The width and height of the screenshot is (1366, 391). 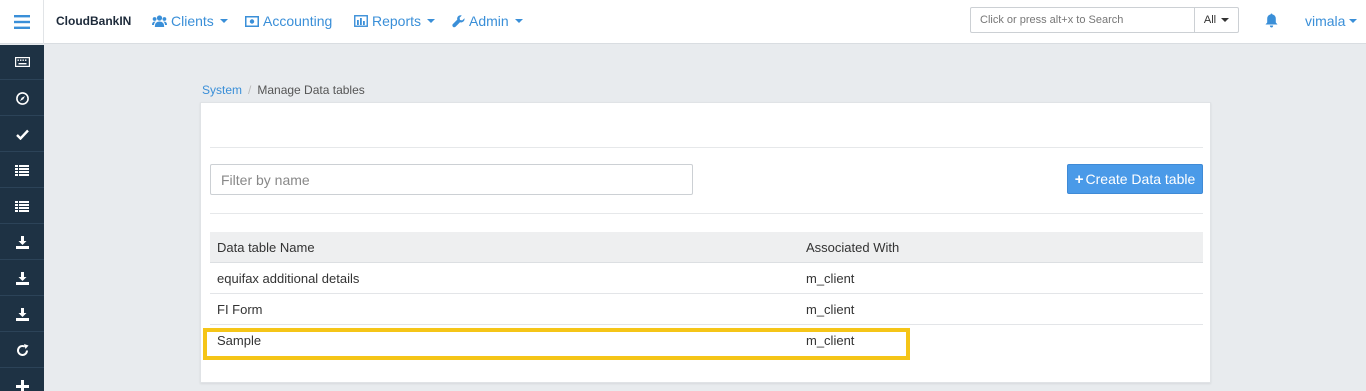 I want to click on user-menu: vimala, so click(x=1331, y=21).